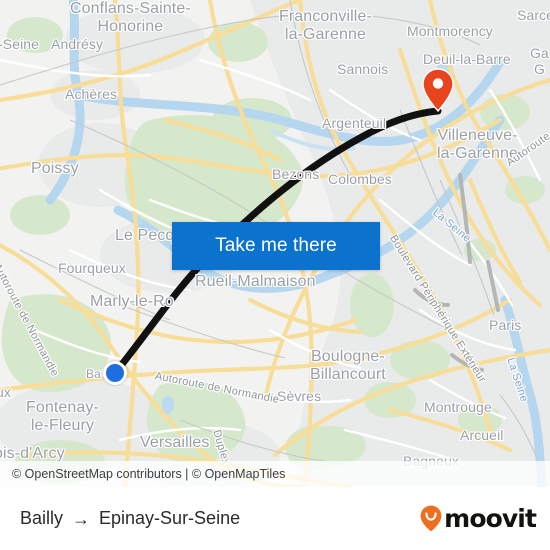 The image size is (550, 550). Describe the element at coordinates (431, 518) in the screenshot. I see `moovit-pin-icon` at that location.